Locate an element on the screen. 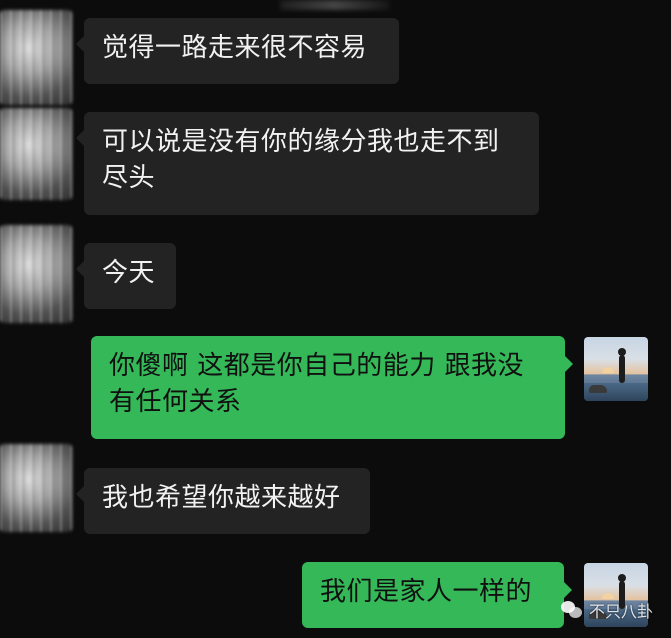  message-bubble-outgoing: 你傻啊 这都是你自己的能力 跟我没有任何关系 is located at coordinates (332, 387).